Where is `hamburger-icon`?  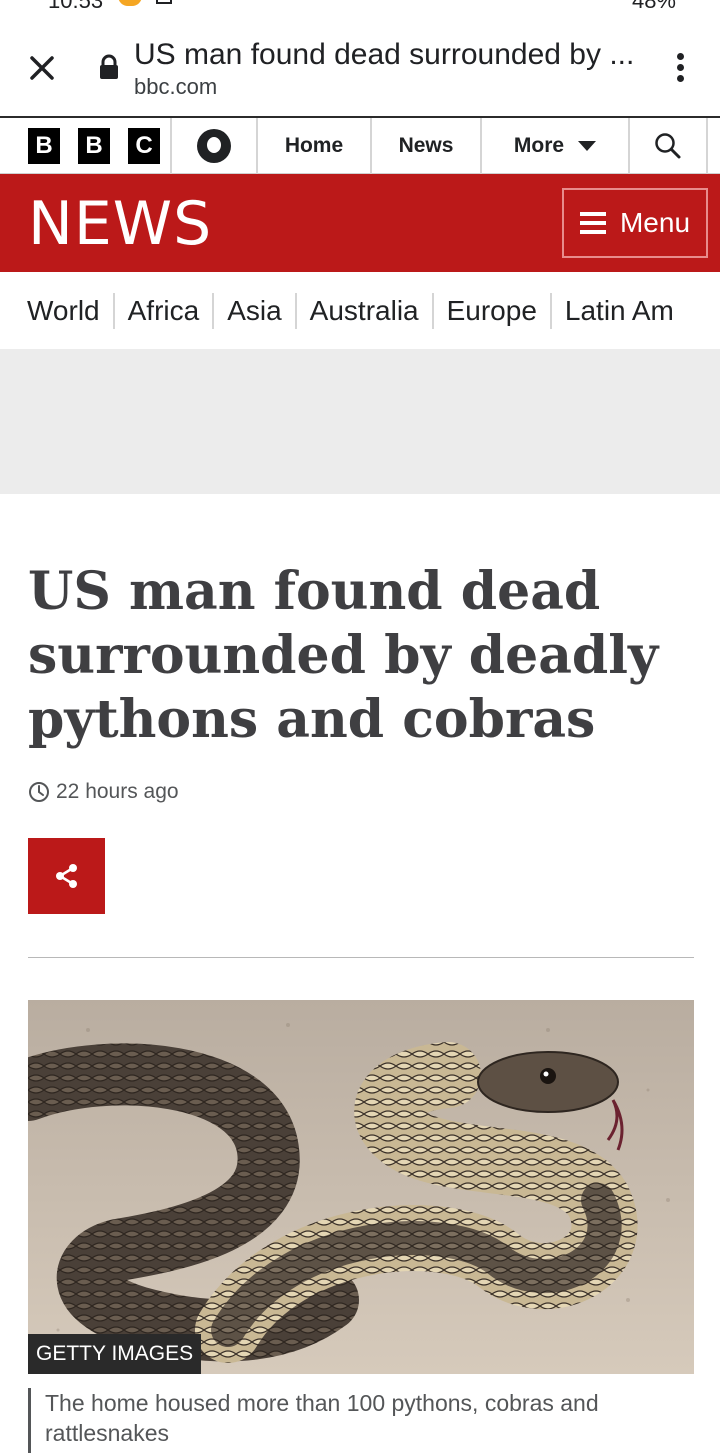
hamburger-icon is located at coordinates (592, 223).